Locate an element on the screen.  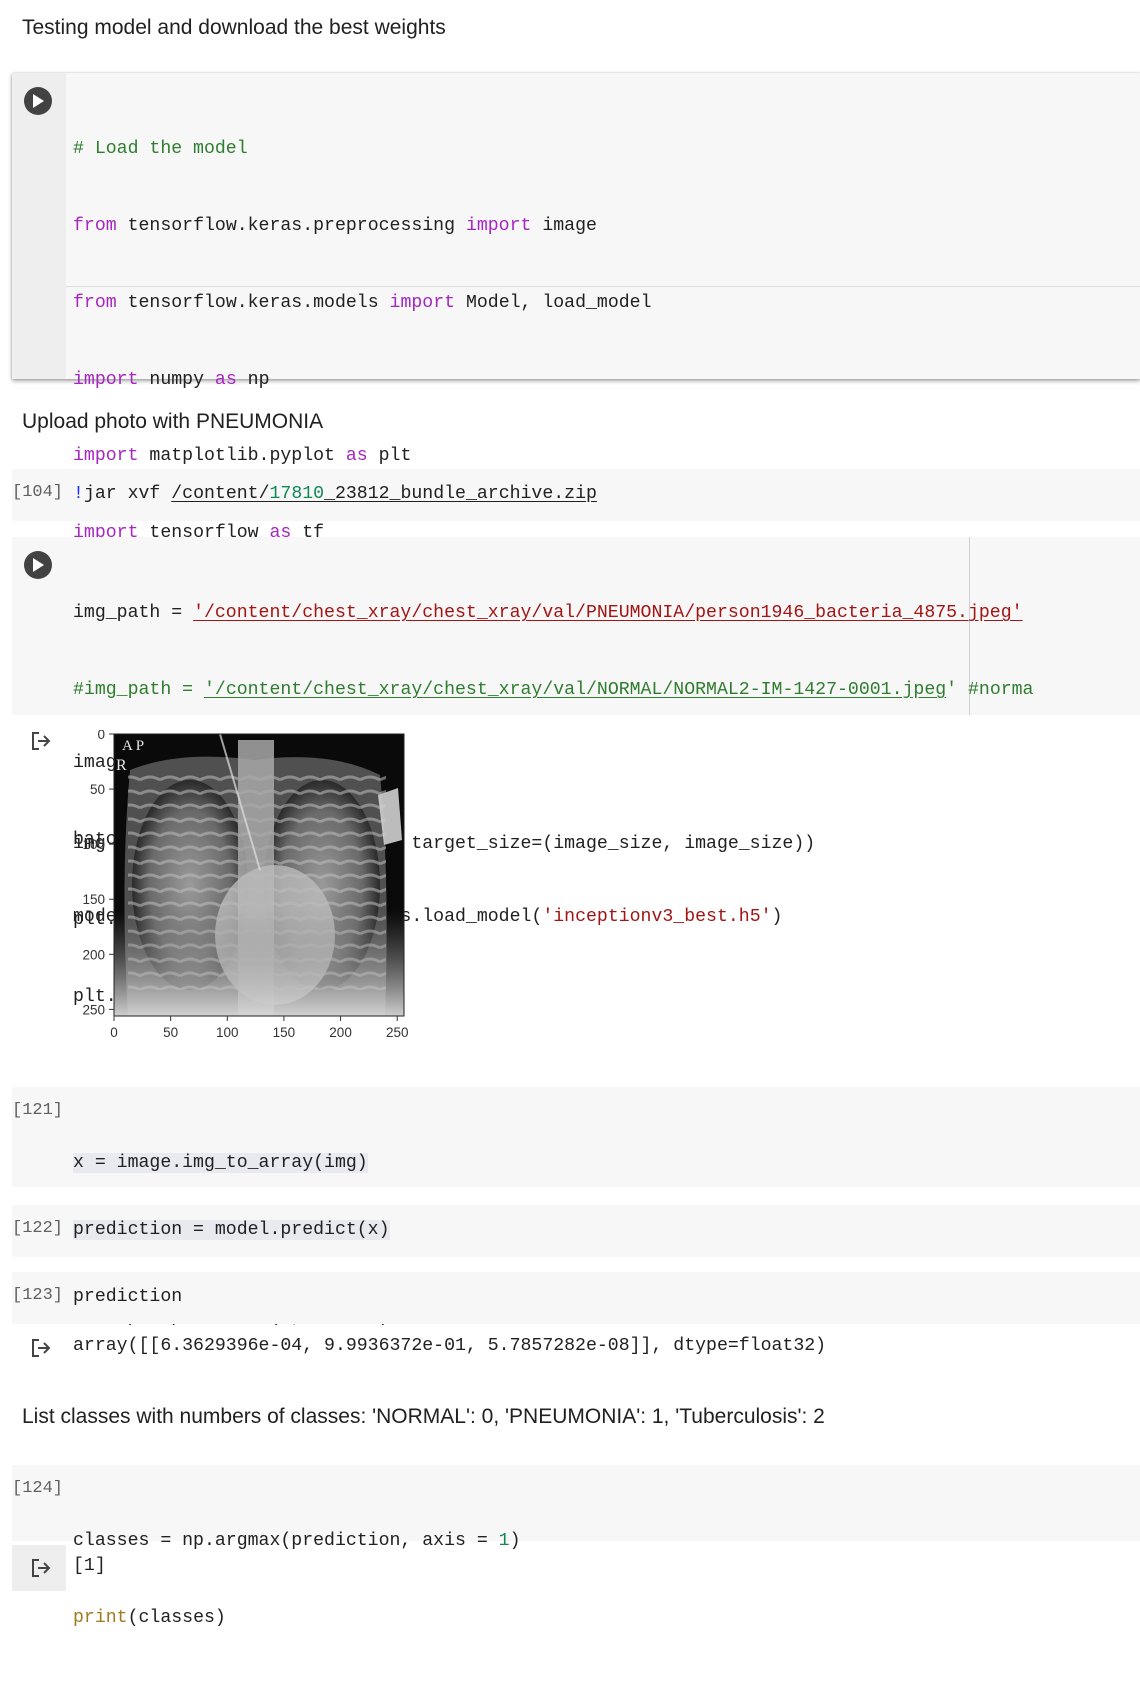
y-tick-label: 200 is located at coordinates (93, 954).